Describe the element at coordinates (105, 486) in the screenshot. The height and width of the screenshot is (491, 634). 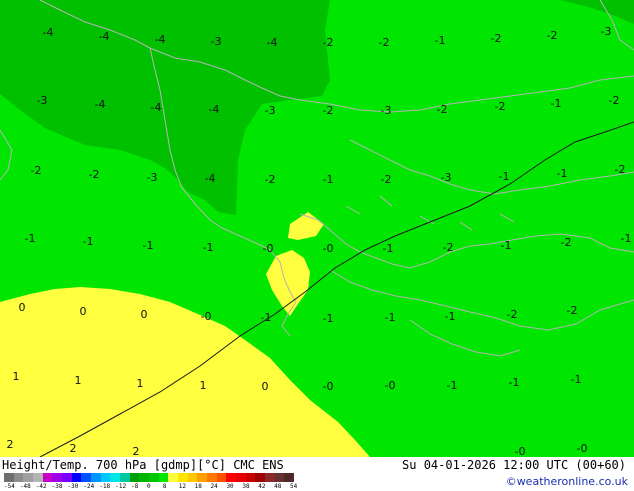
I see `legend-tick: -18` at that location.